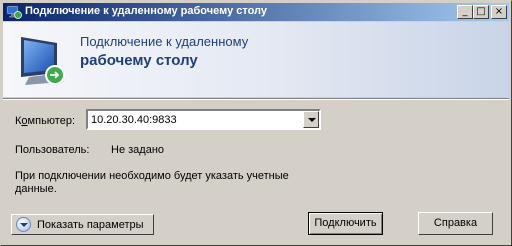 The image size is (512, 246). Describe the element at coordinates (43, 61) in the screenshot. I see `remote-desktop-icon` at that location.